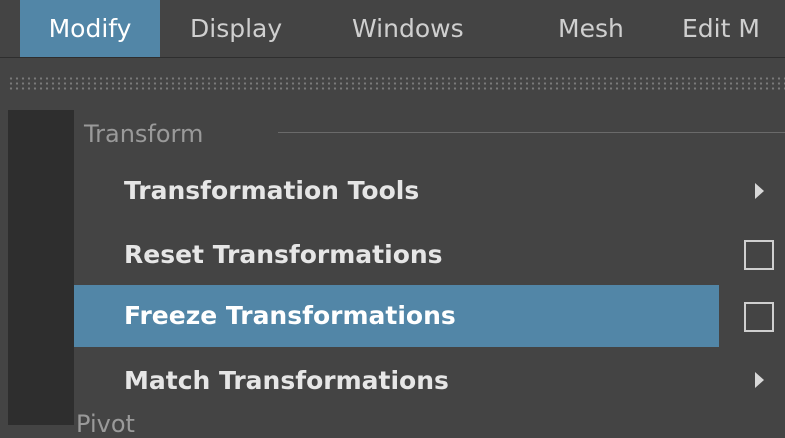  I want to click on tear-off-handle, so click(396, 83).